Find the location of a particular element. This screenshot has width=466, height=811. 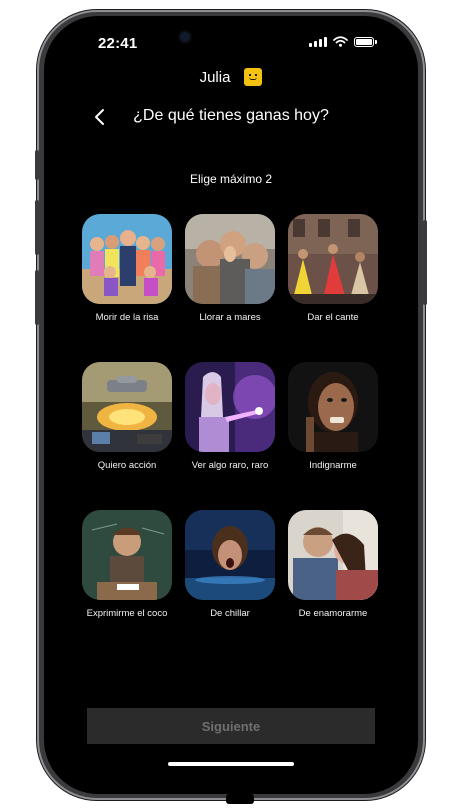

mood-label: Dar el cante is located at coordinates (333, 317).